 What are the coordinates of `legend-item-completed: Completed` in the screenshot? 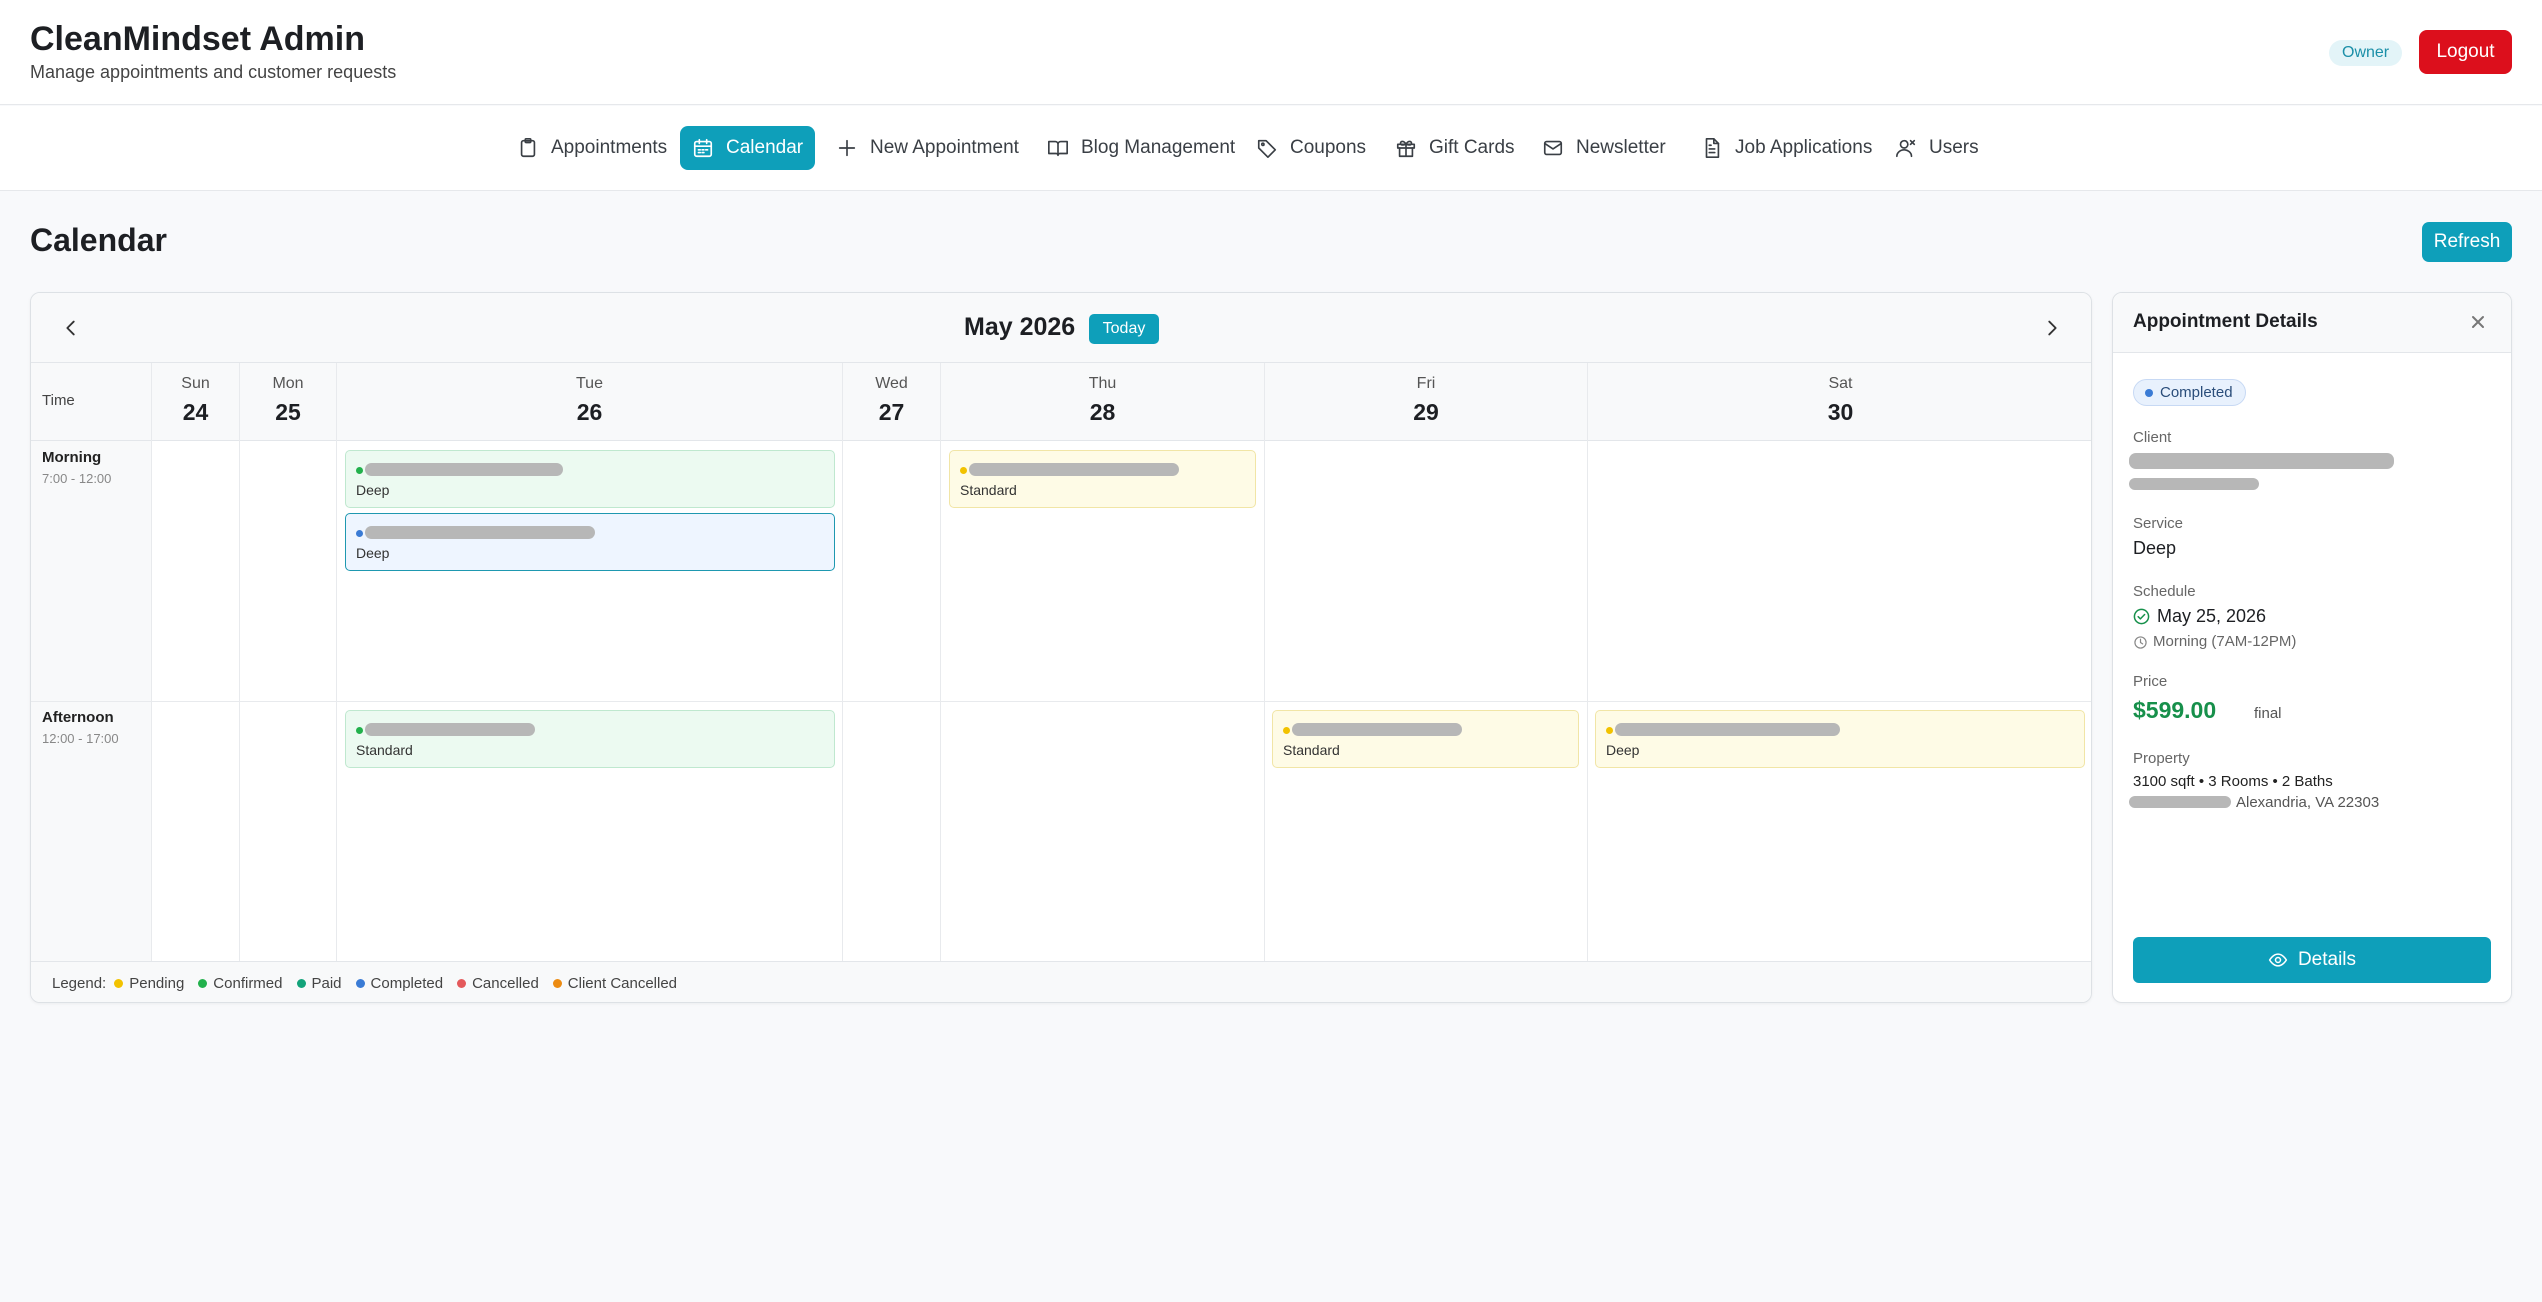 It's located at (399, 983).